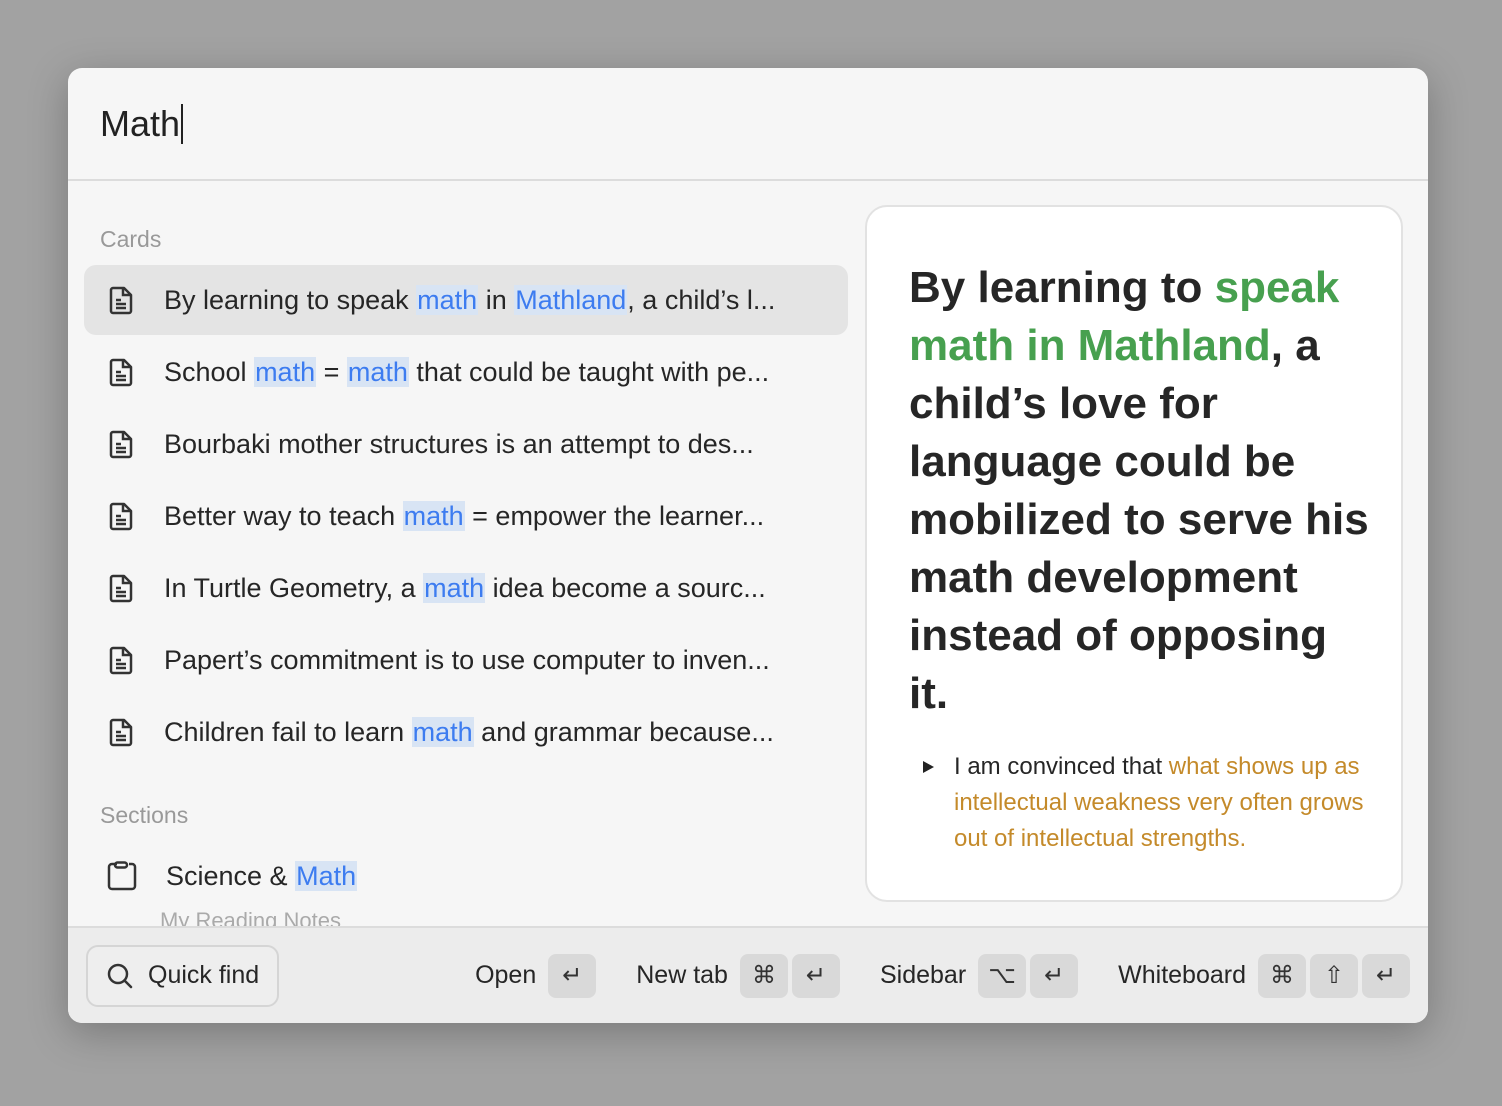 The image size is (1502, 1106). What do you see at coordinates (571, 299) in the screenshot?
I see `match-highlight: Mathland` at bounding box center [571, 299].